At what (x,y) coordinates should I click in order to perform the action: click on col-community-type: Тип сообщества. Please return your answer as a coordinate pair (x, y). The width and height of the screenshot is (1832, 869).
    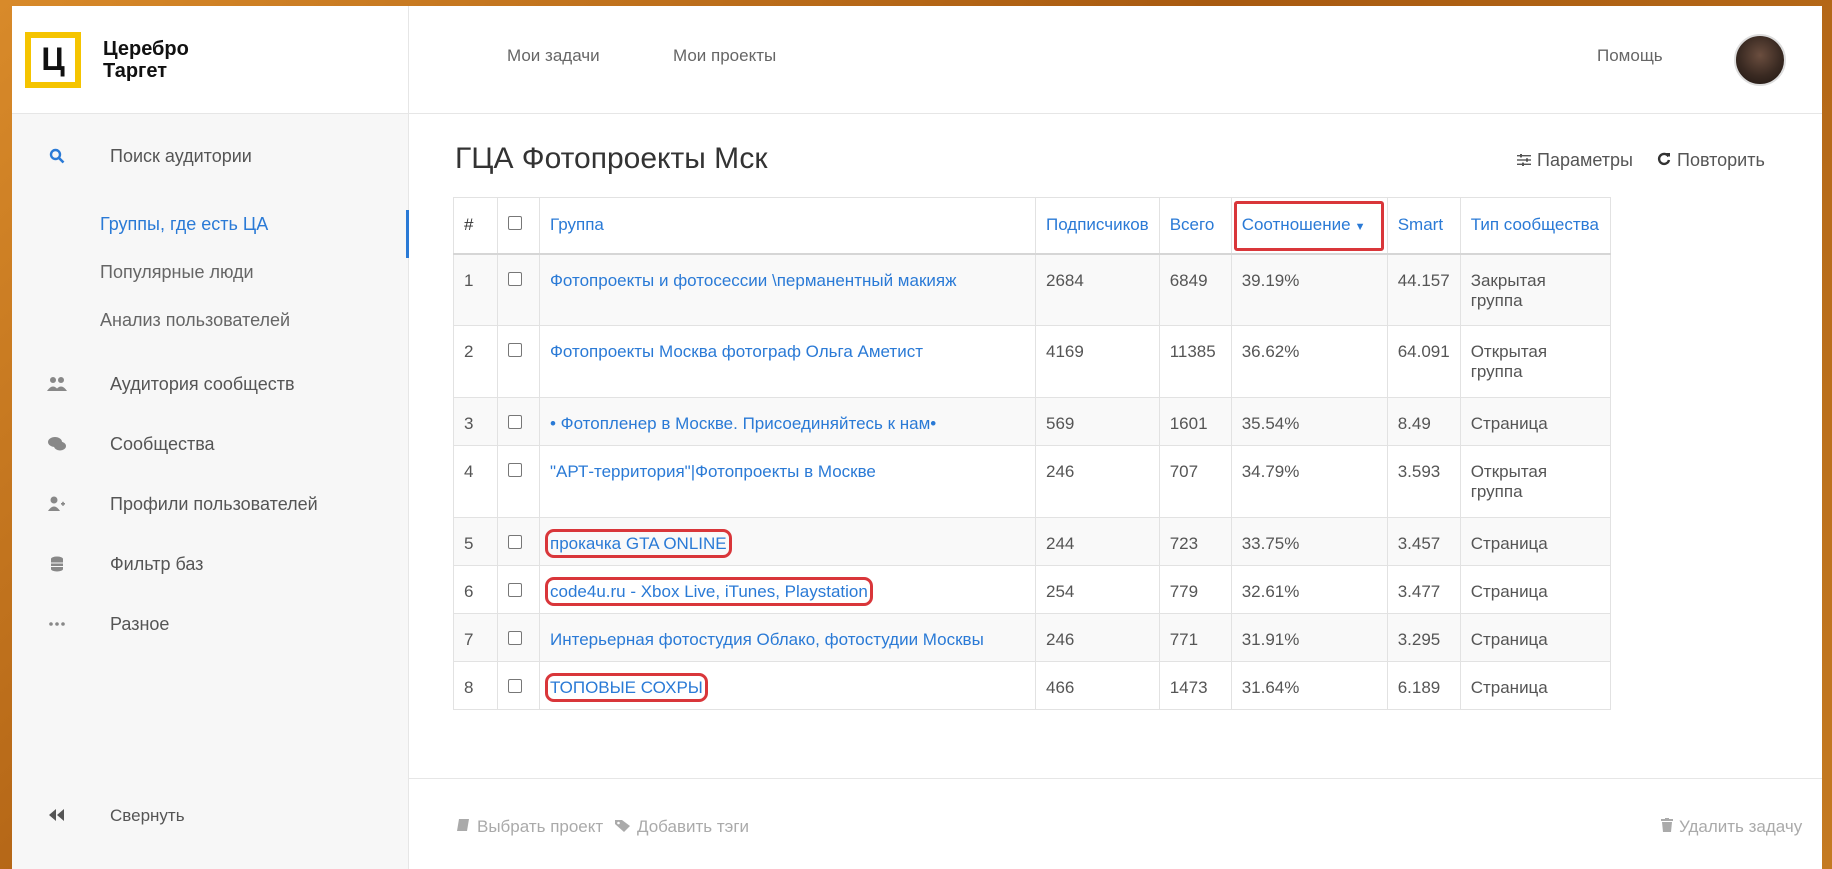
    Looking at the image, I should click on (1535, 226).